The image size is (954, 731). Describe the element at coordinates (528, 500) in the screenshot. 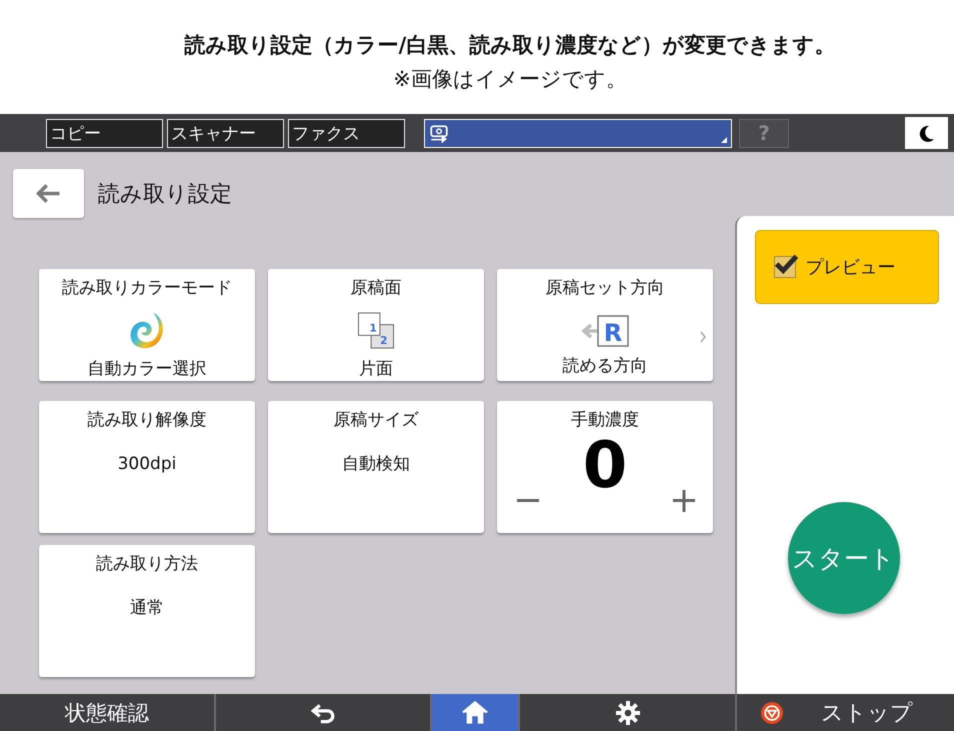

I see `minus-icon` at that location.